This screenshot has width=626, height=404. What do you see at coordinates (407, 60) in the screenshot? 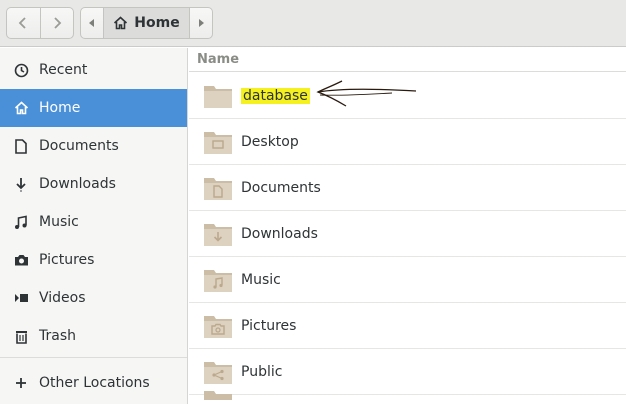
I see `column-header-name: Name` at bounding box center [407, 60].